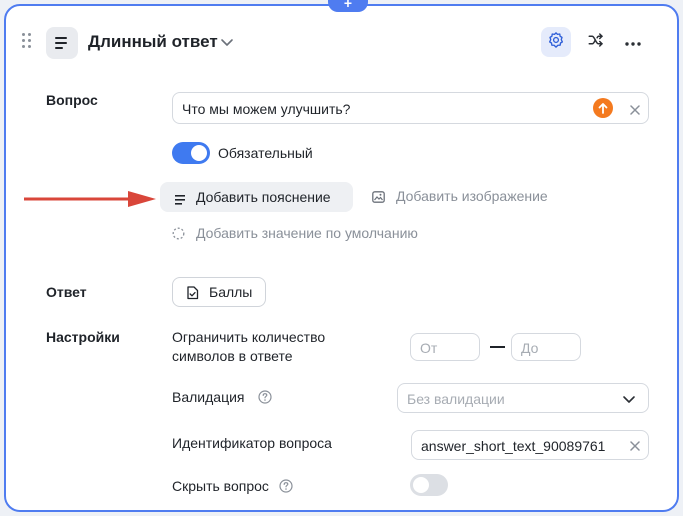 This screenshot has width=683, height=516. I want to click on add-question-button: +, so click(348, 6).